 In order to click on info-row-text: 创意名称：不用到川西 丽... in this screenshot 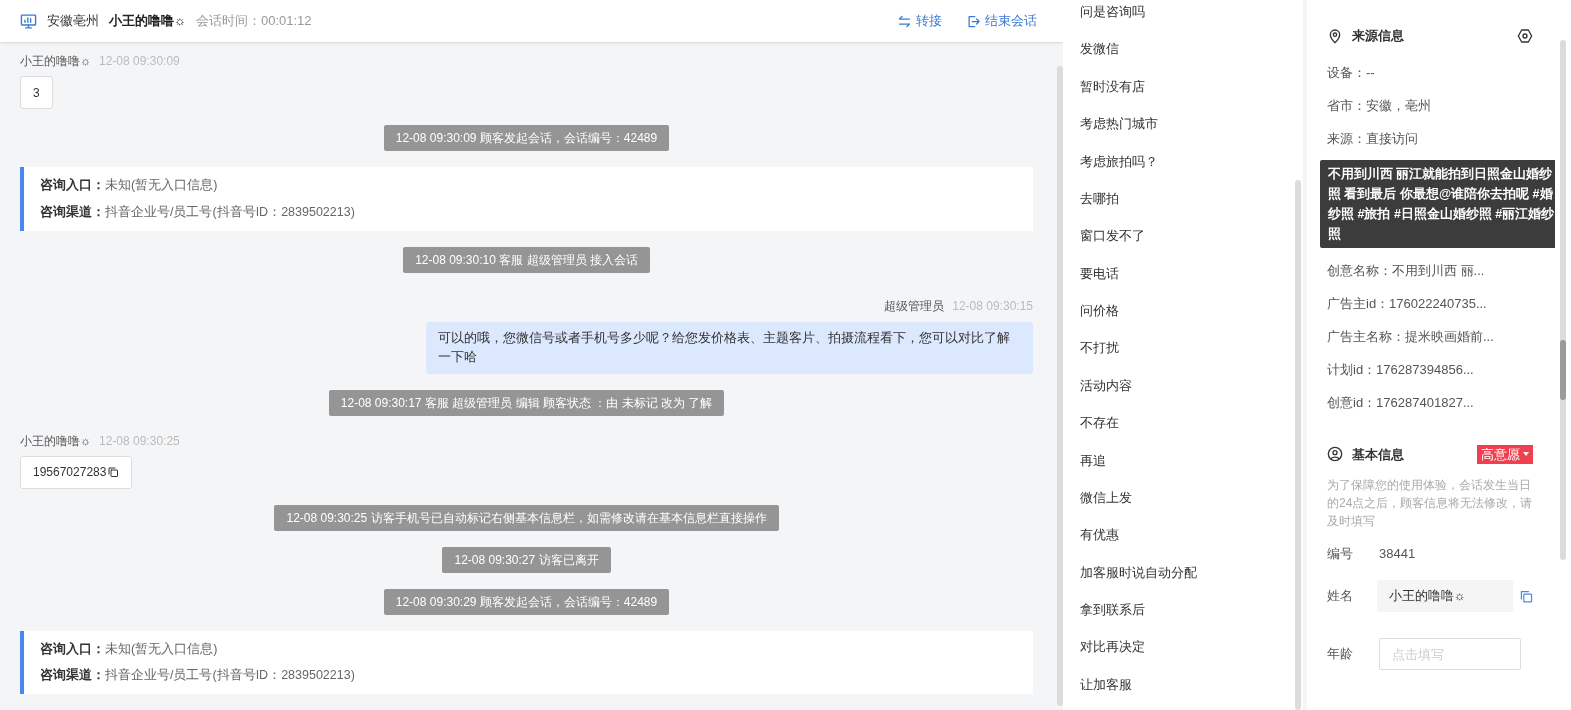, I will do `click(1406, 270)`.